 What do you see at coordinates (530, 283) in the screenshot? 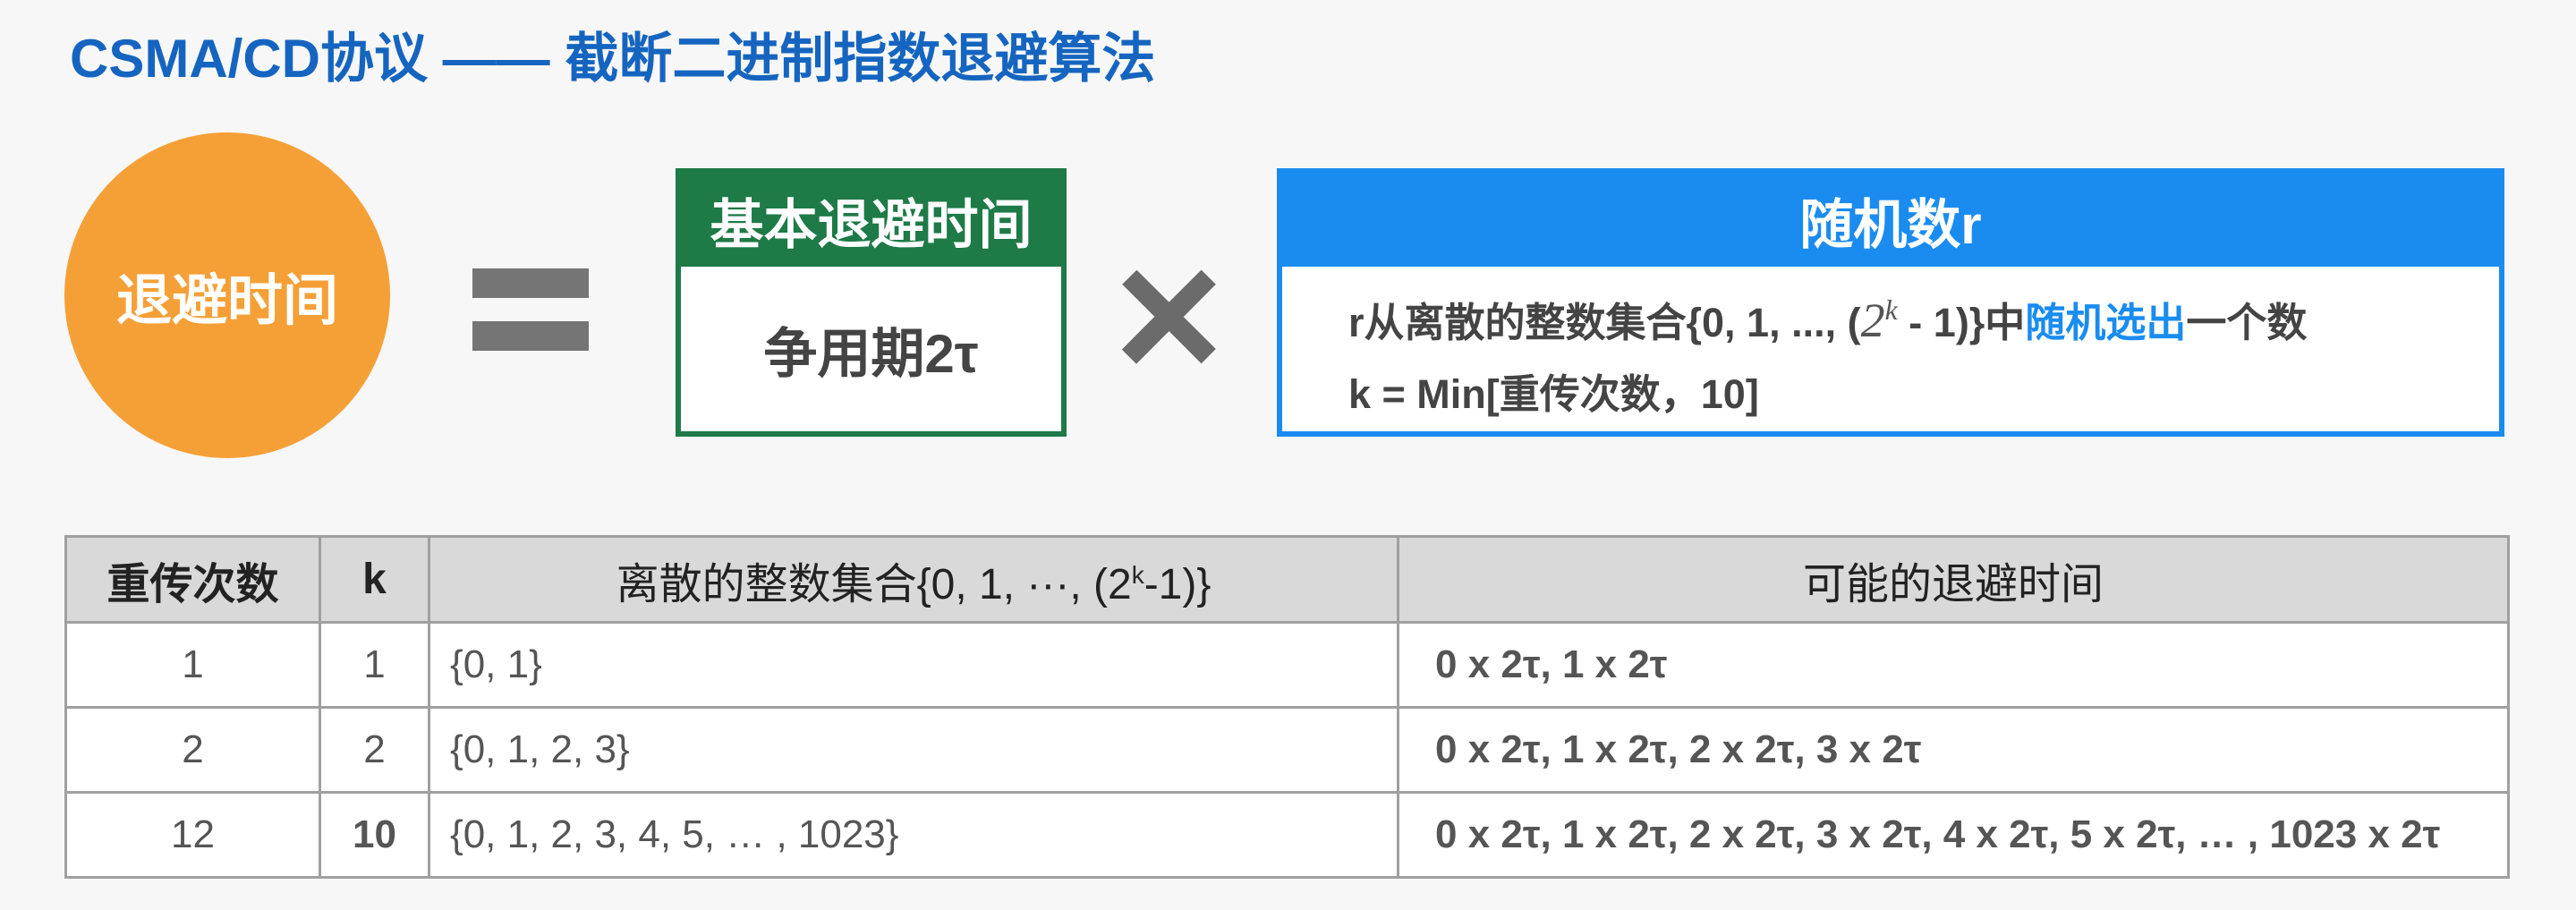
I see `equals-bar-top` at bounding box center [530, 283].